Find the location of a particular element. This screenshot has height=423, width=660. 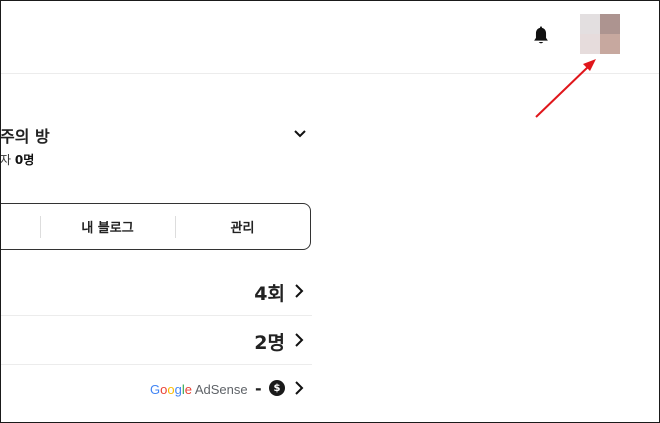

bell-icon is located at coordinates (541, 36).